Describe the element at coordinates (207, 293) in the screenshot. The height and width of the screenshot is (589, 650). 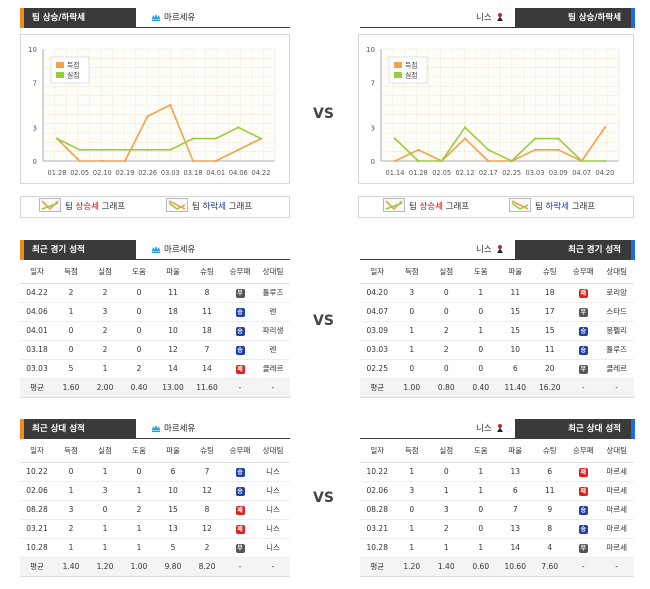
I see `cell-shot: 8` at that location.